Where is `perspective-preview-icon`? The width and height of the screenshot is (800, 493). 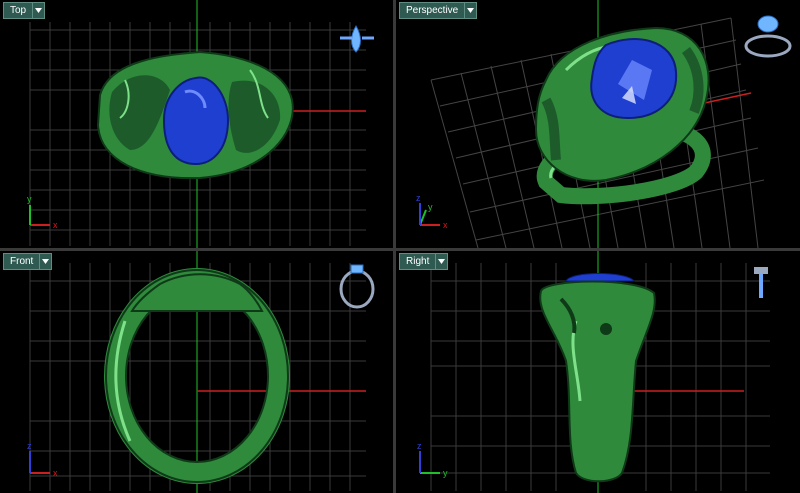 perspective-preview-icon is located at coordinates (768, 36).